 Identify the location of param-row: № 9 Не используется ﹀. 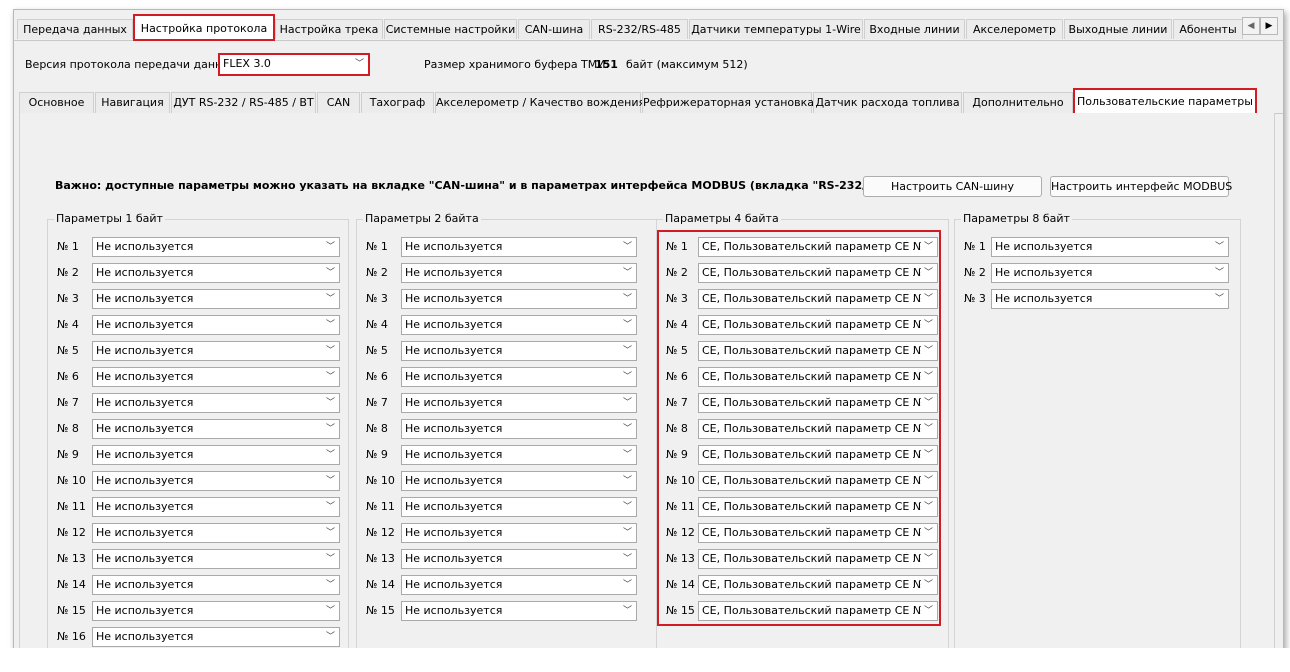
(506, 455).